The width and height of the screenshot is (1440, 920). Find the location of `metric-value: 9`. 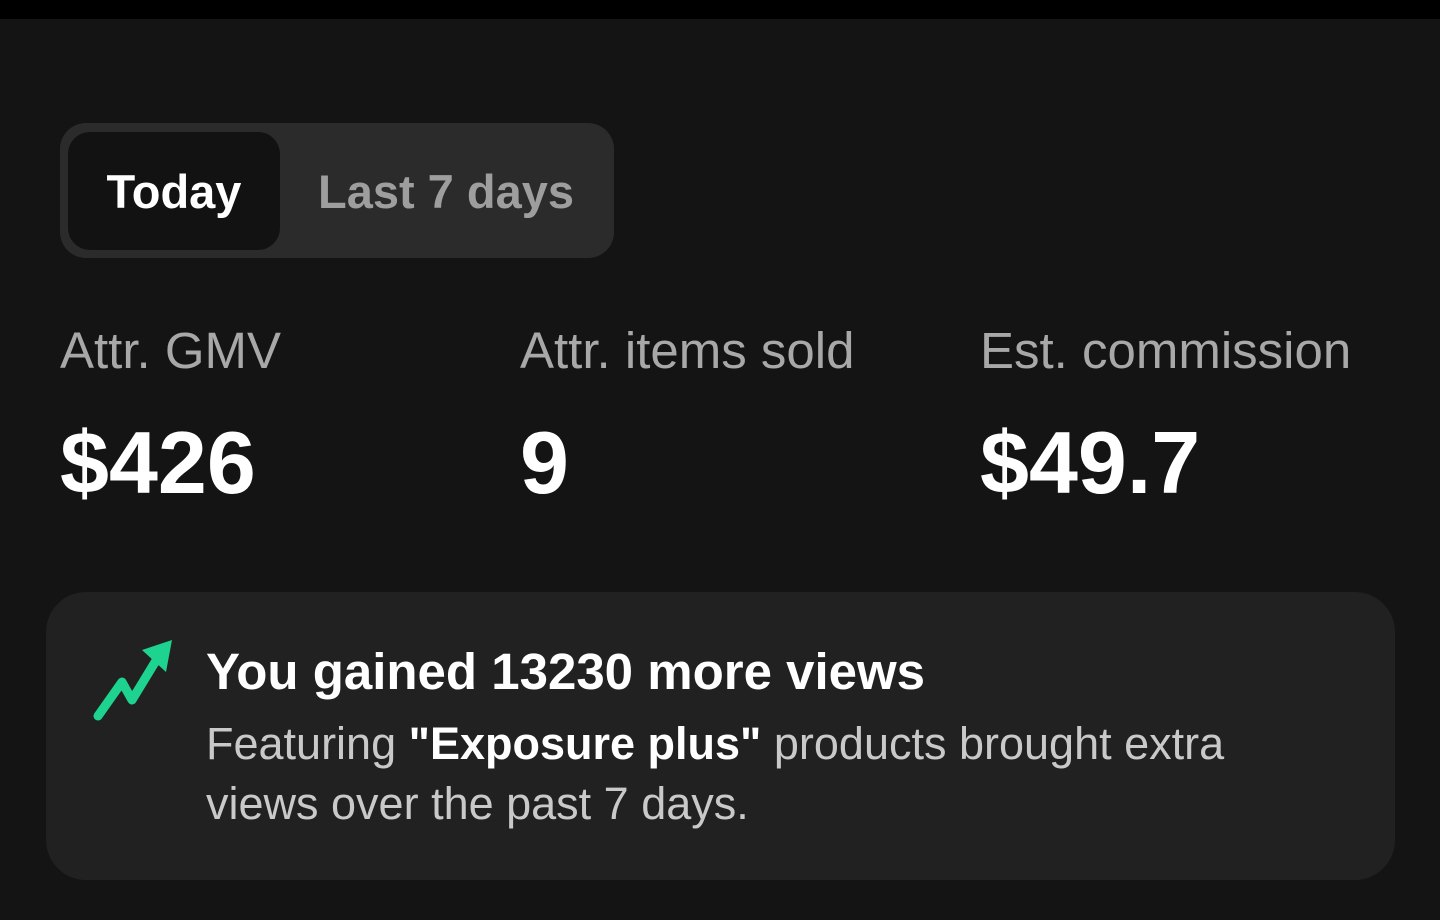

metric-value: 9 is located at coordinates (544, 462).